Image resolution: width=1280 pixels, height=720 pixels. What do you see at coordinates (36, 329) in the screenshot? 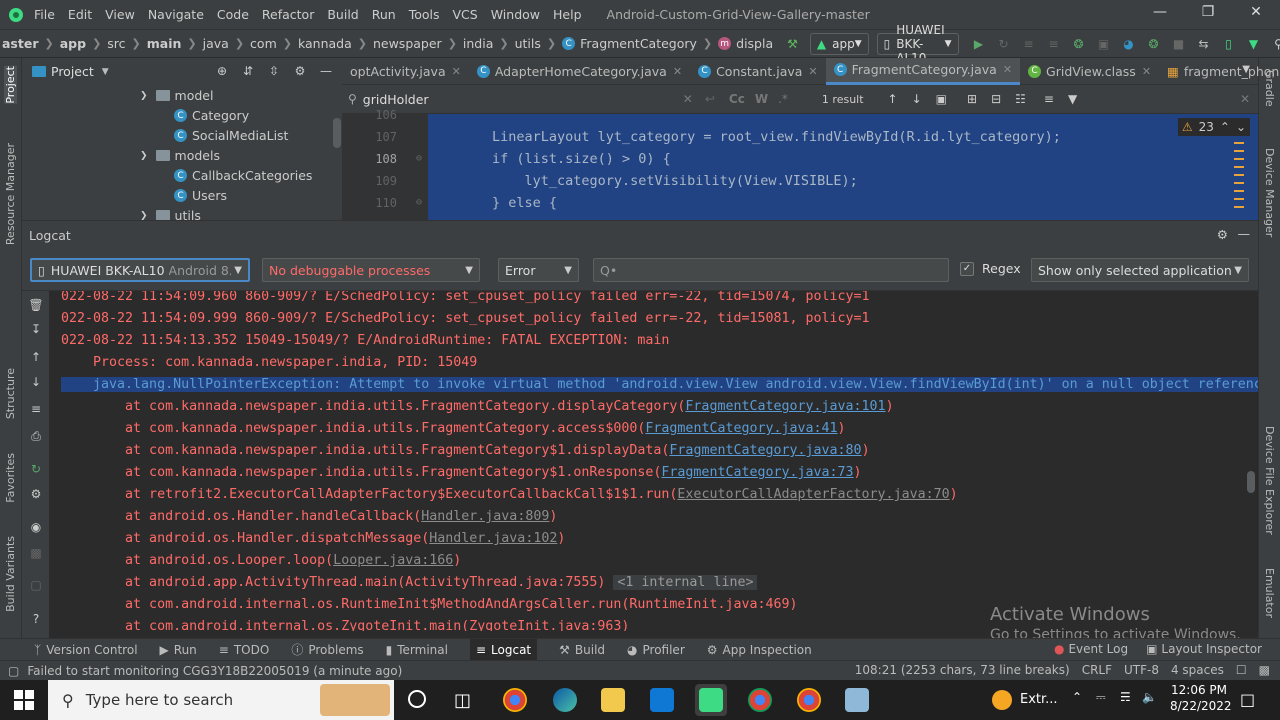
I see `scroll-to-end-icon: ↧` at bounding box center [36, 329].